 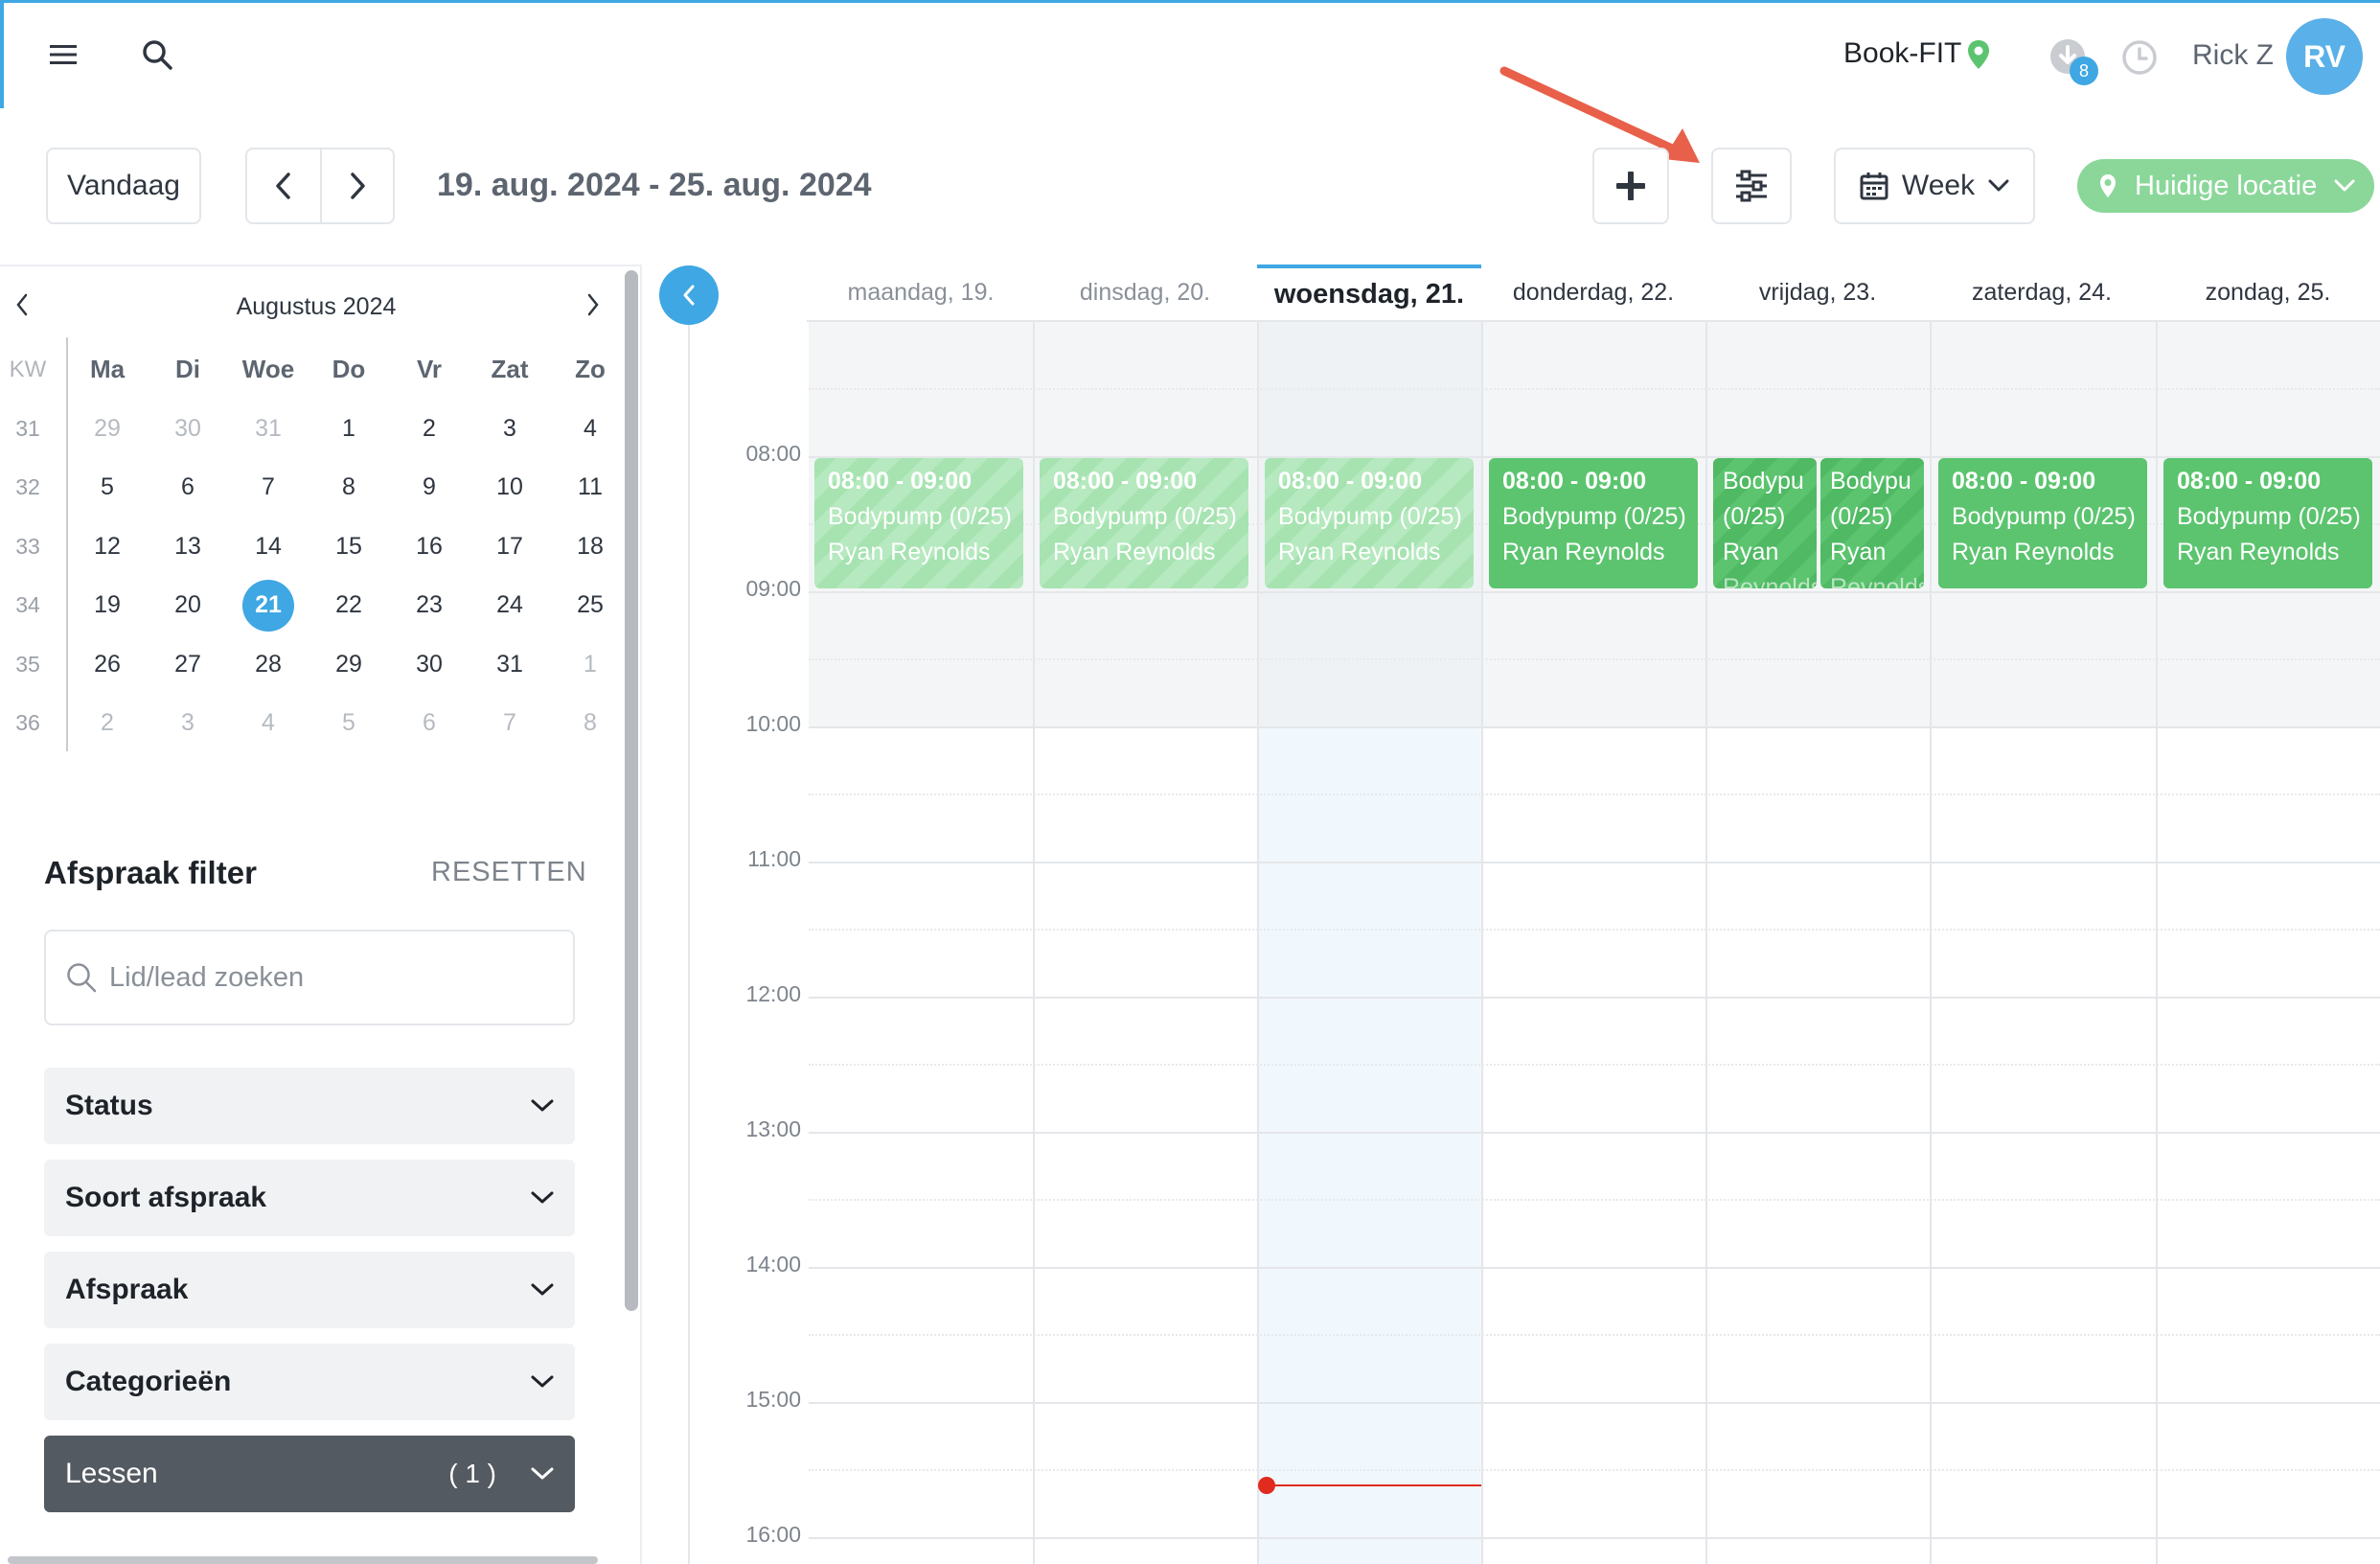 I want to click on day-header: dinsdag, 20., so click(x=1145, y=292).